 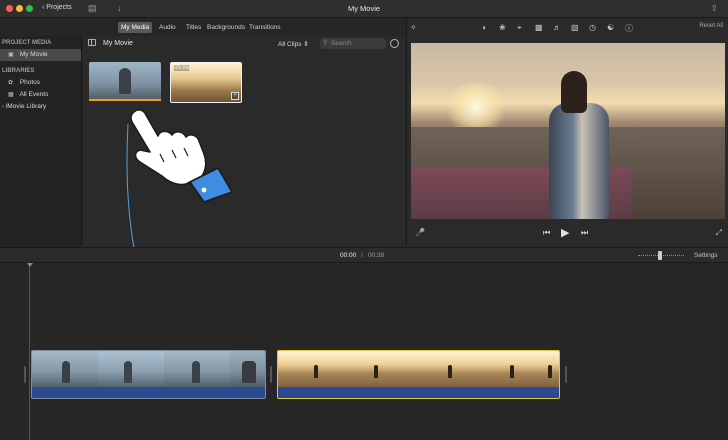 What do you see at coordinates (148, 374) in the screenshot?
I see `timeline-clip` at bounding box center [148, 374].